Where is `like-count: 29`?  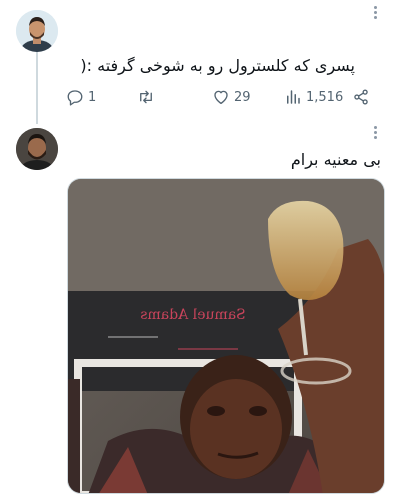 like-count: 29 is located at coordinates (242, 97).